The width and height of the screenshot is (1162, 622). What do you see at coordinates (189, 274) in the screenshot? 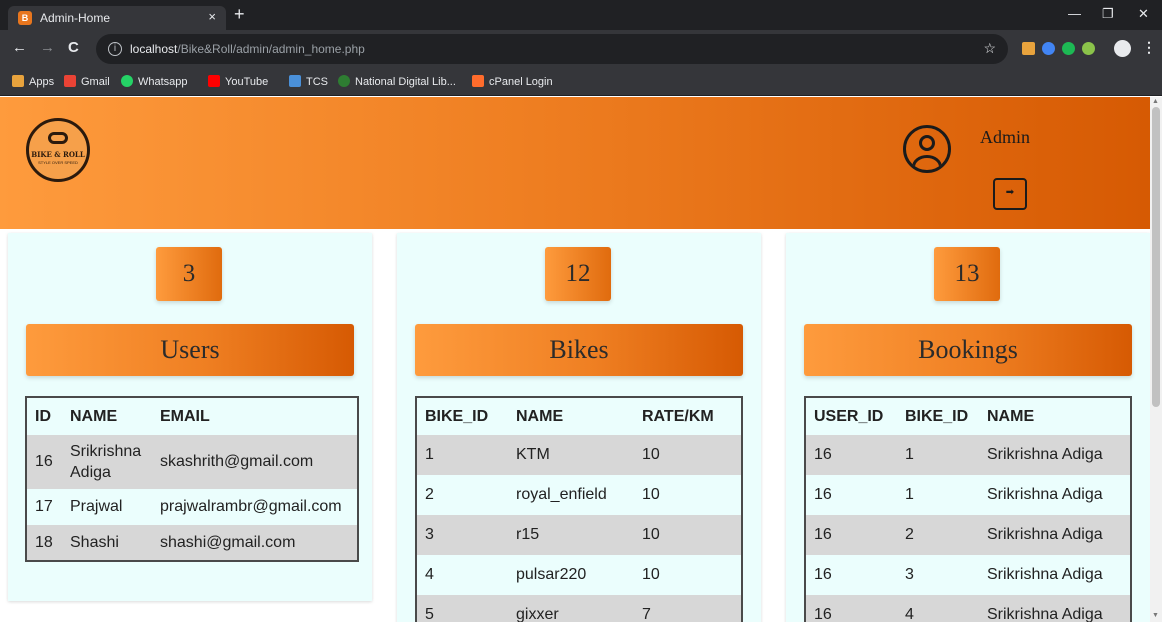
I see `users-count: 3` at bounding box center [189, 274].